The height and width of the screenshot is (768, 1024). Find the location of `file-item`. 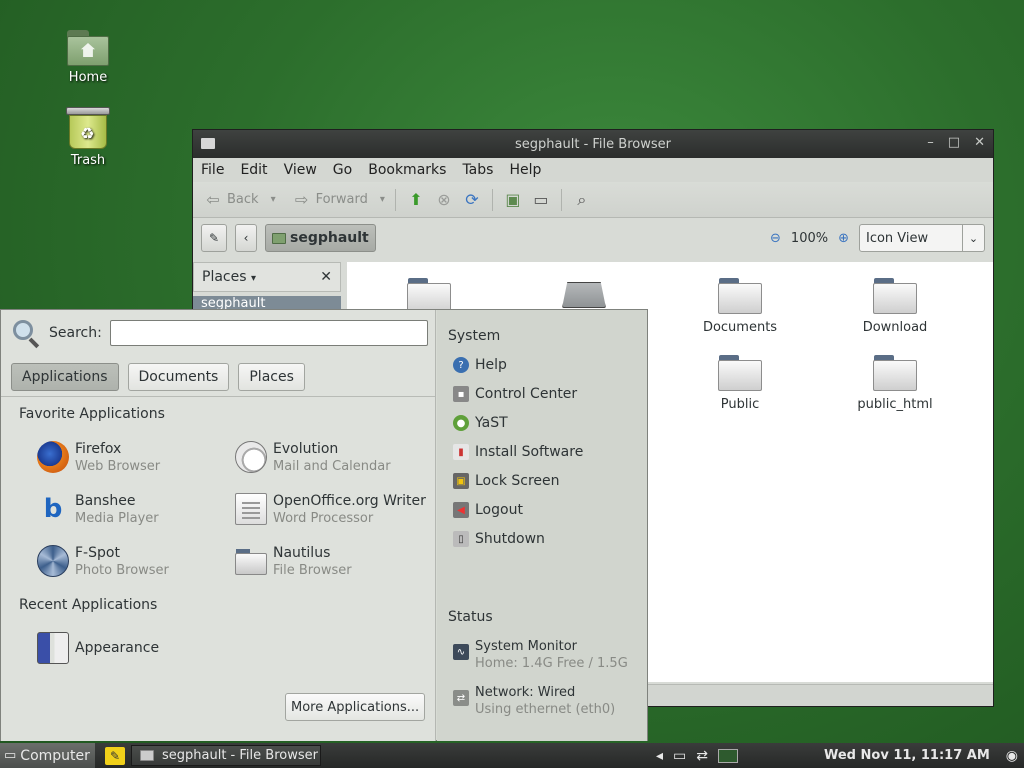

file-item is located at coordinates (584, 295).